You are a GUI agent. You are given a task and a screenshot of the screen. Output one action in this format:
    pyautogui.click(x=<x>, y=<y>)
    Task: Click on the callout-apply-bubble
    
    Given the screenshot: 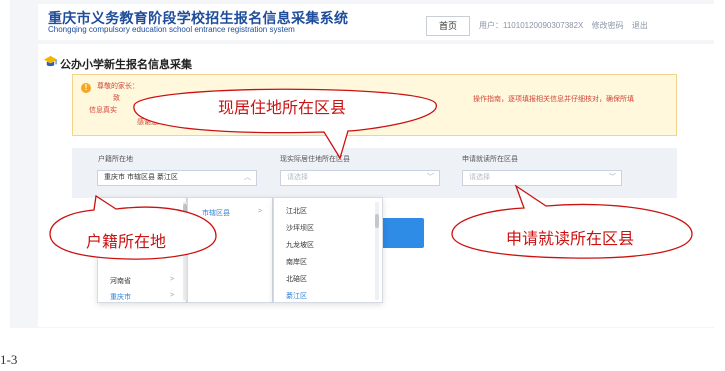 What is the action you would take?
    pyautogui.click(x=572, y=221)
    